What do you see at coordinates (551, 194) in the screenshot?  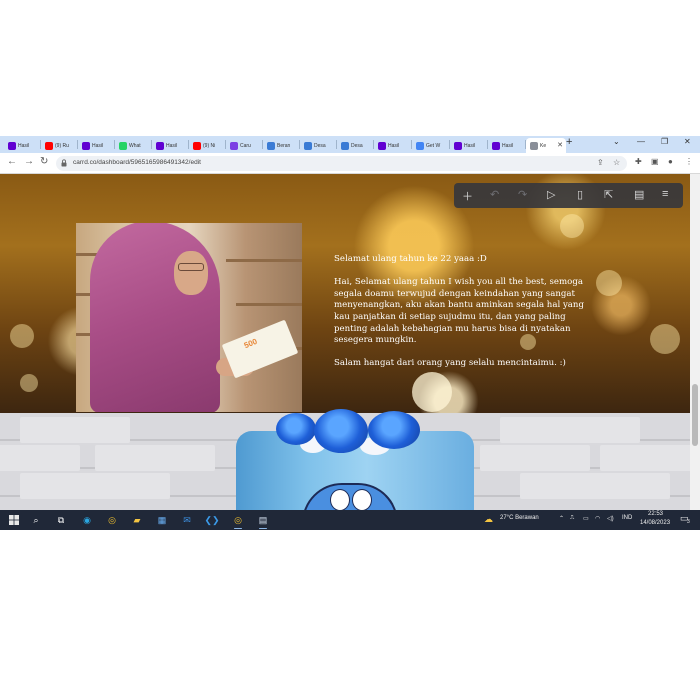 I see `play-icon: ▷` at bounding box center [551, 194].